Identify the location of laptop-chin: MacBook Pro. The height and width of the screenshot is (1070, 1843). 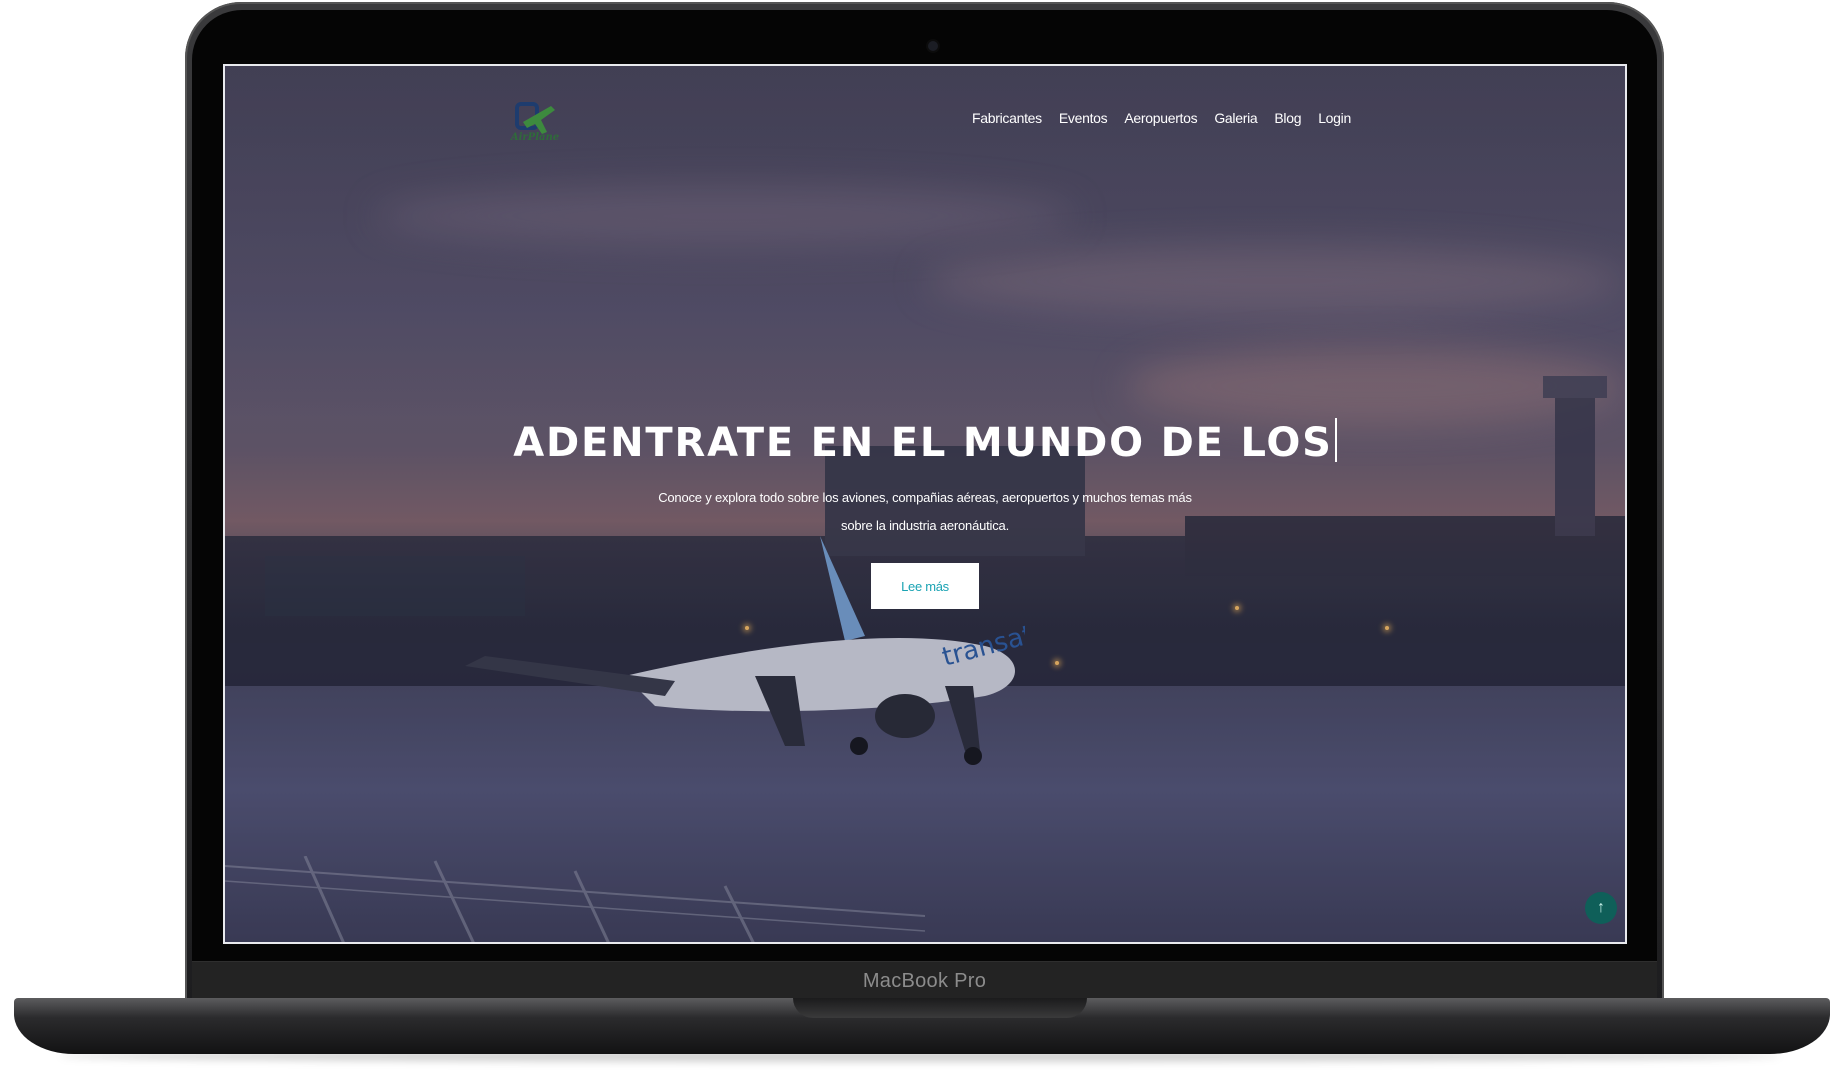
(924, 981).